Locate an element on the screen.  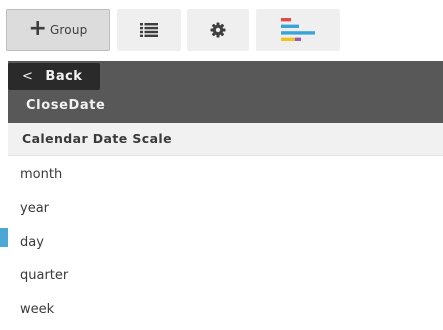
list-button is located at coordinates (149, 30).